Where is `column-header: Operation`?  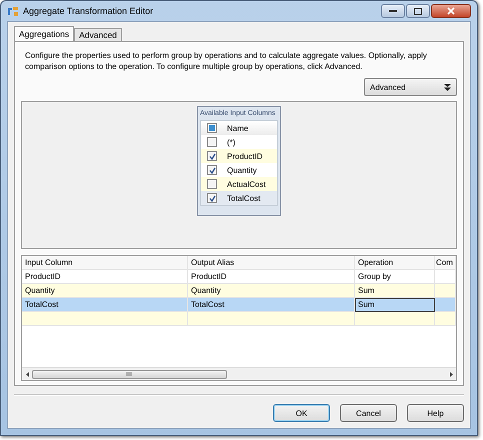 column-header: Operation is located at coordinates (395, 263).